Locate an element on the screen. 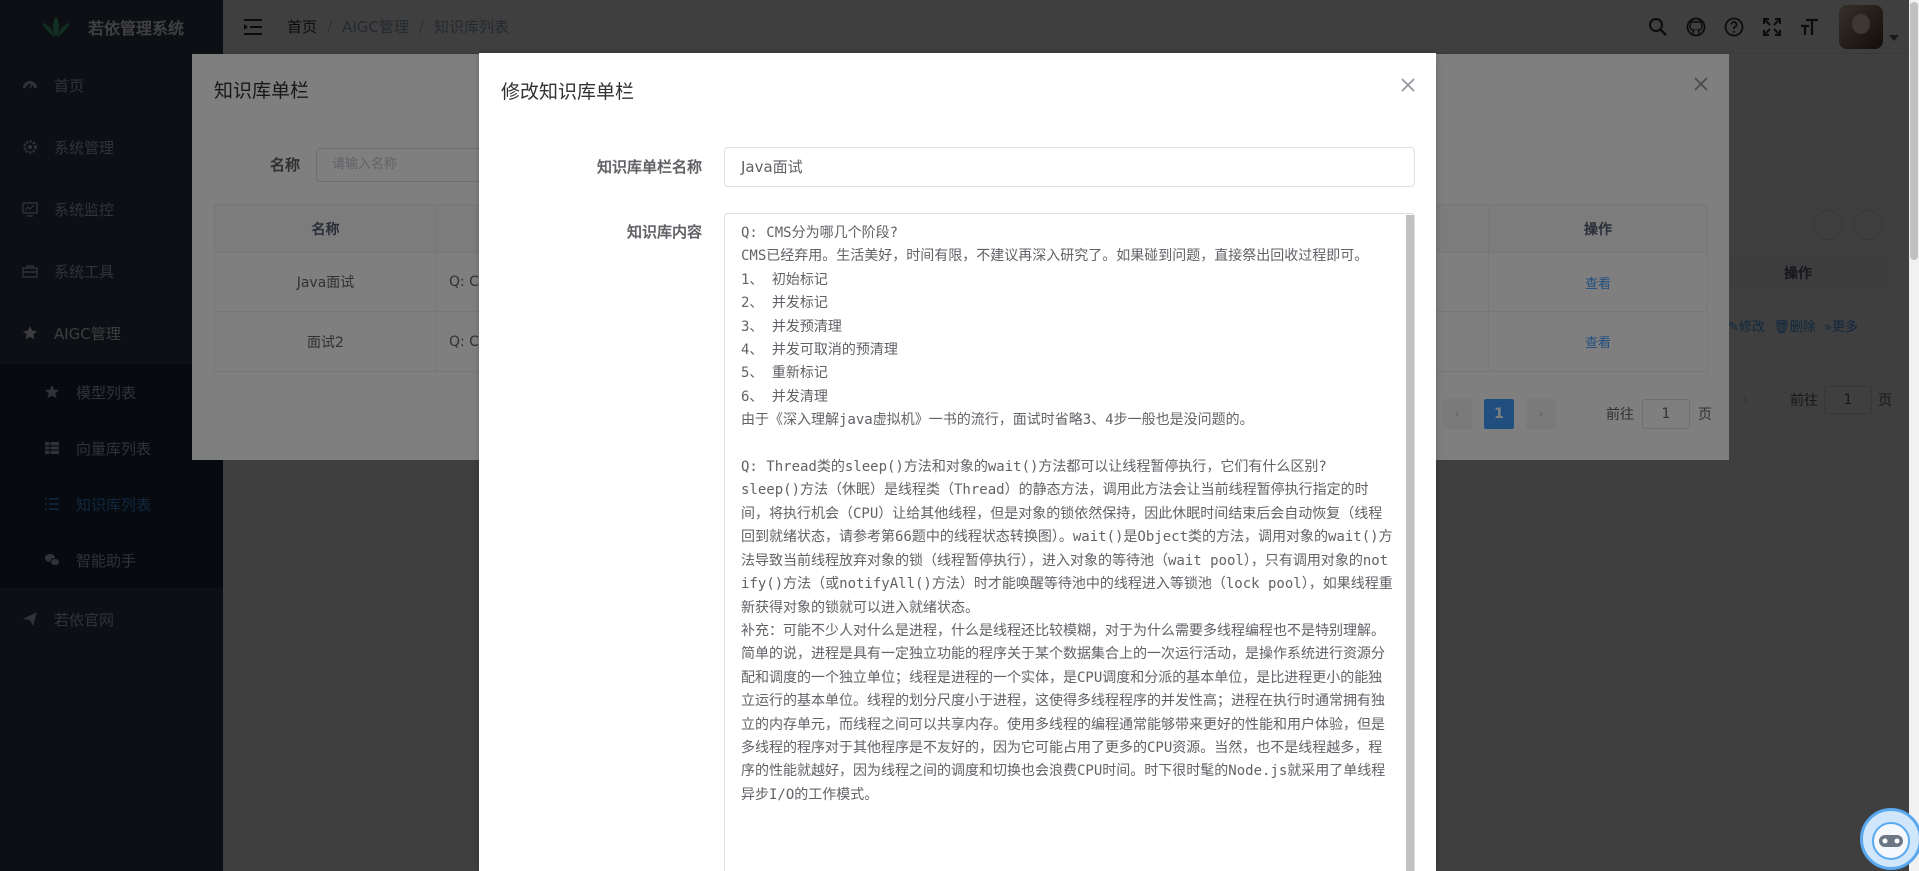 This screenshot has height=871, width=1919. textarea-scrollbar is located at coordinates (1410, 543).